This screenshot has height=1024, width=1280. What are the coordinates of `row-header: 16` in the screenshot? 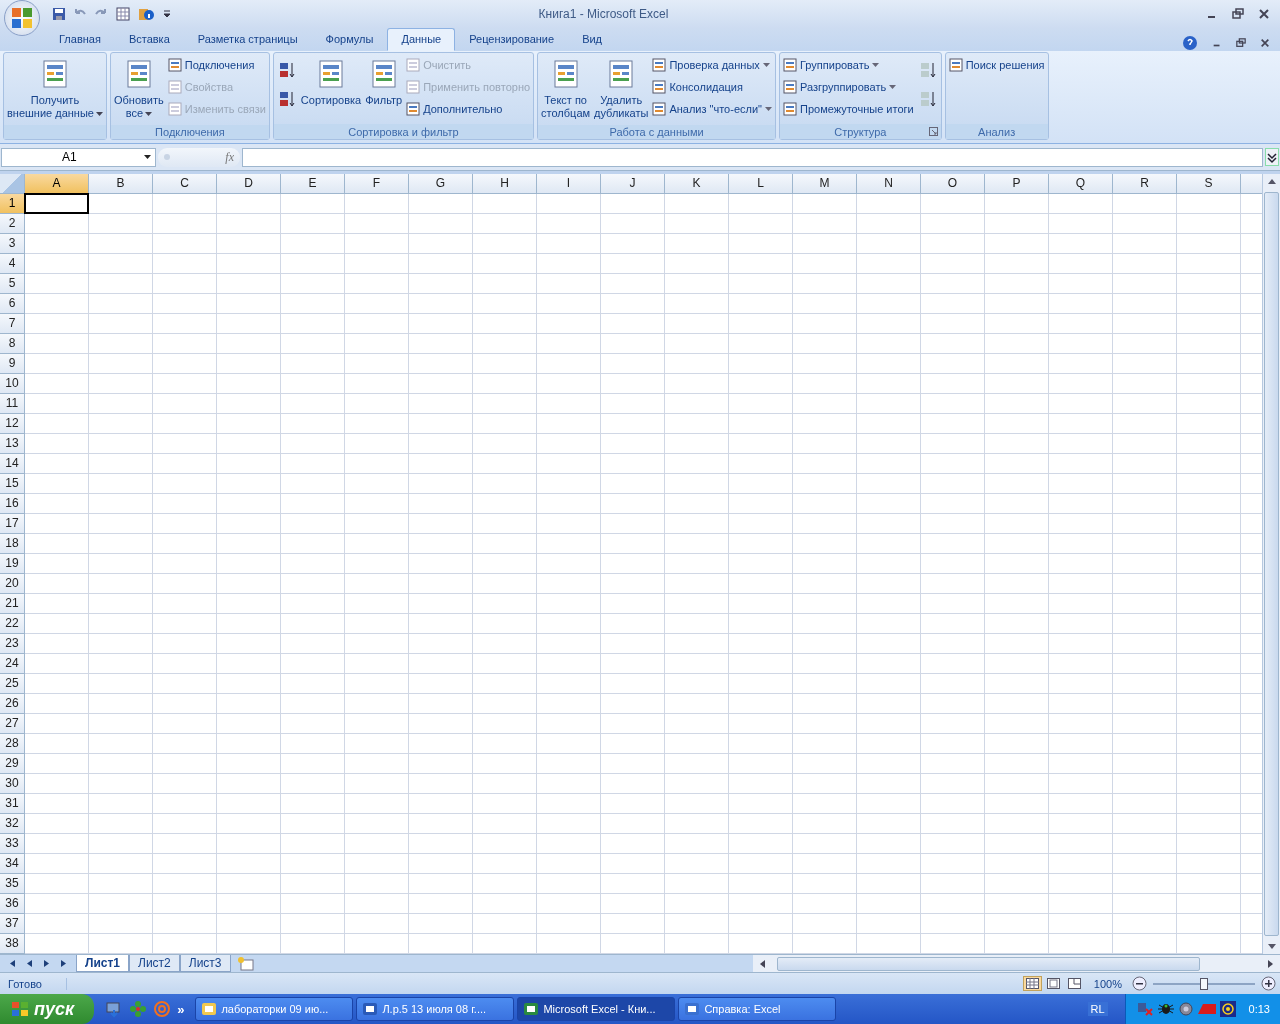 It's located at (12, 503).